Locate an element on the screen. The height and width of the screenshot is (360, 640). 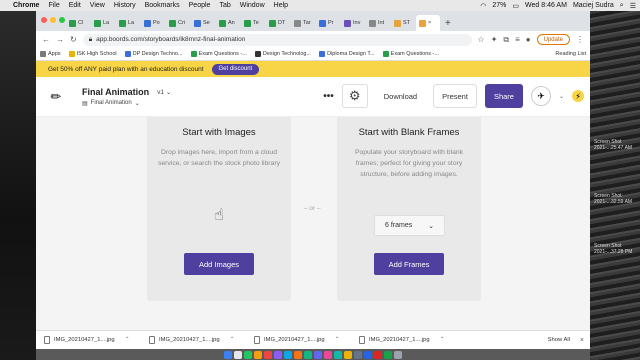
desktop-file: Screen Shot 2021-...25.47 AM is located at coordinates (616, 145).